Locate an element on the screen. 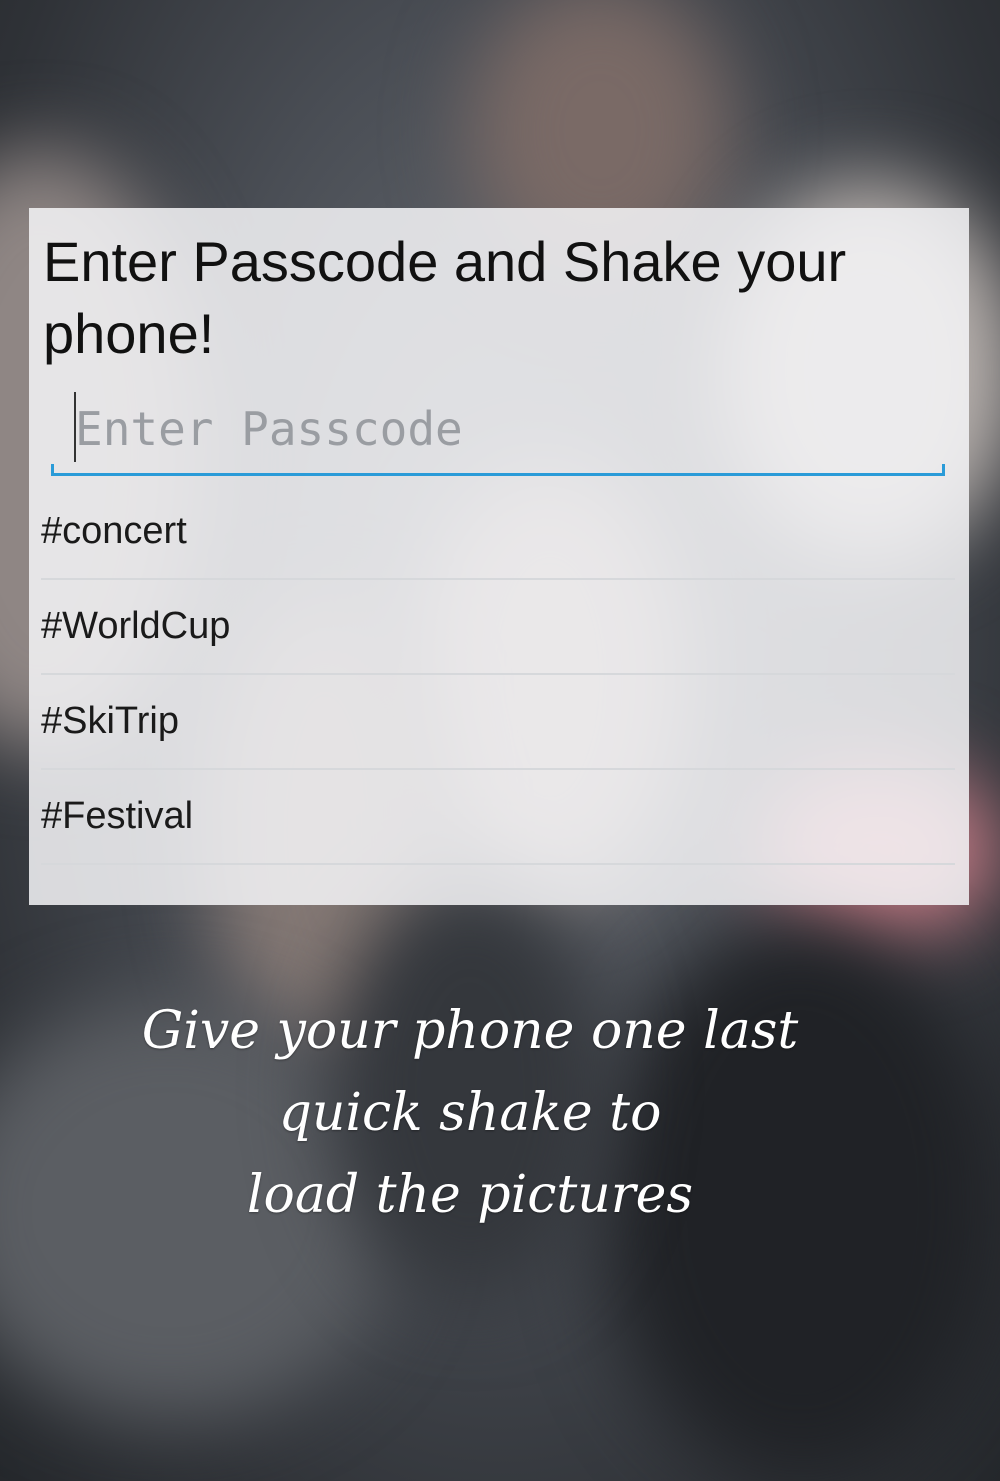 The image size is (1000, 1481). hashtag-item-concert: #concert is located at coordinates (498, 532).